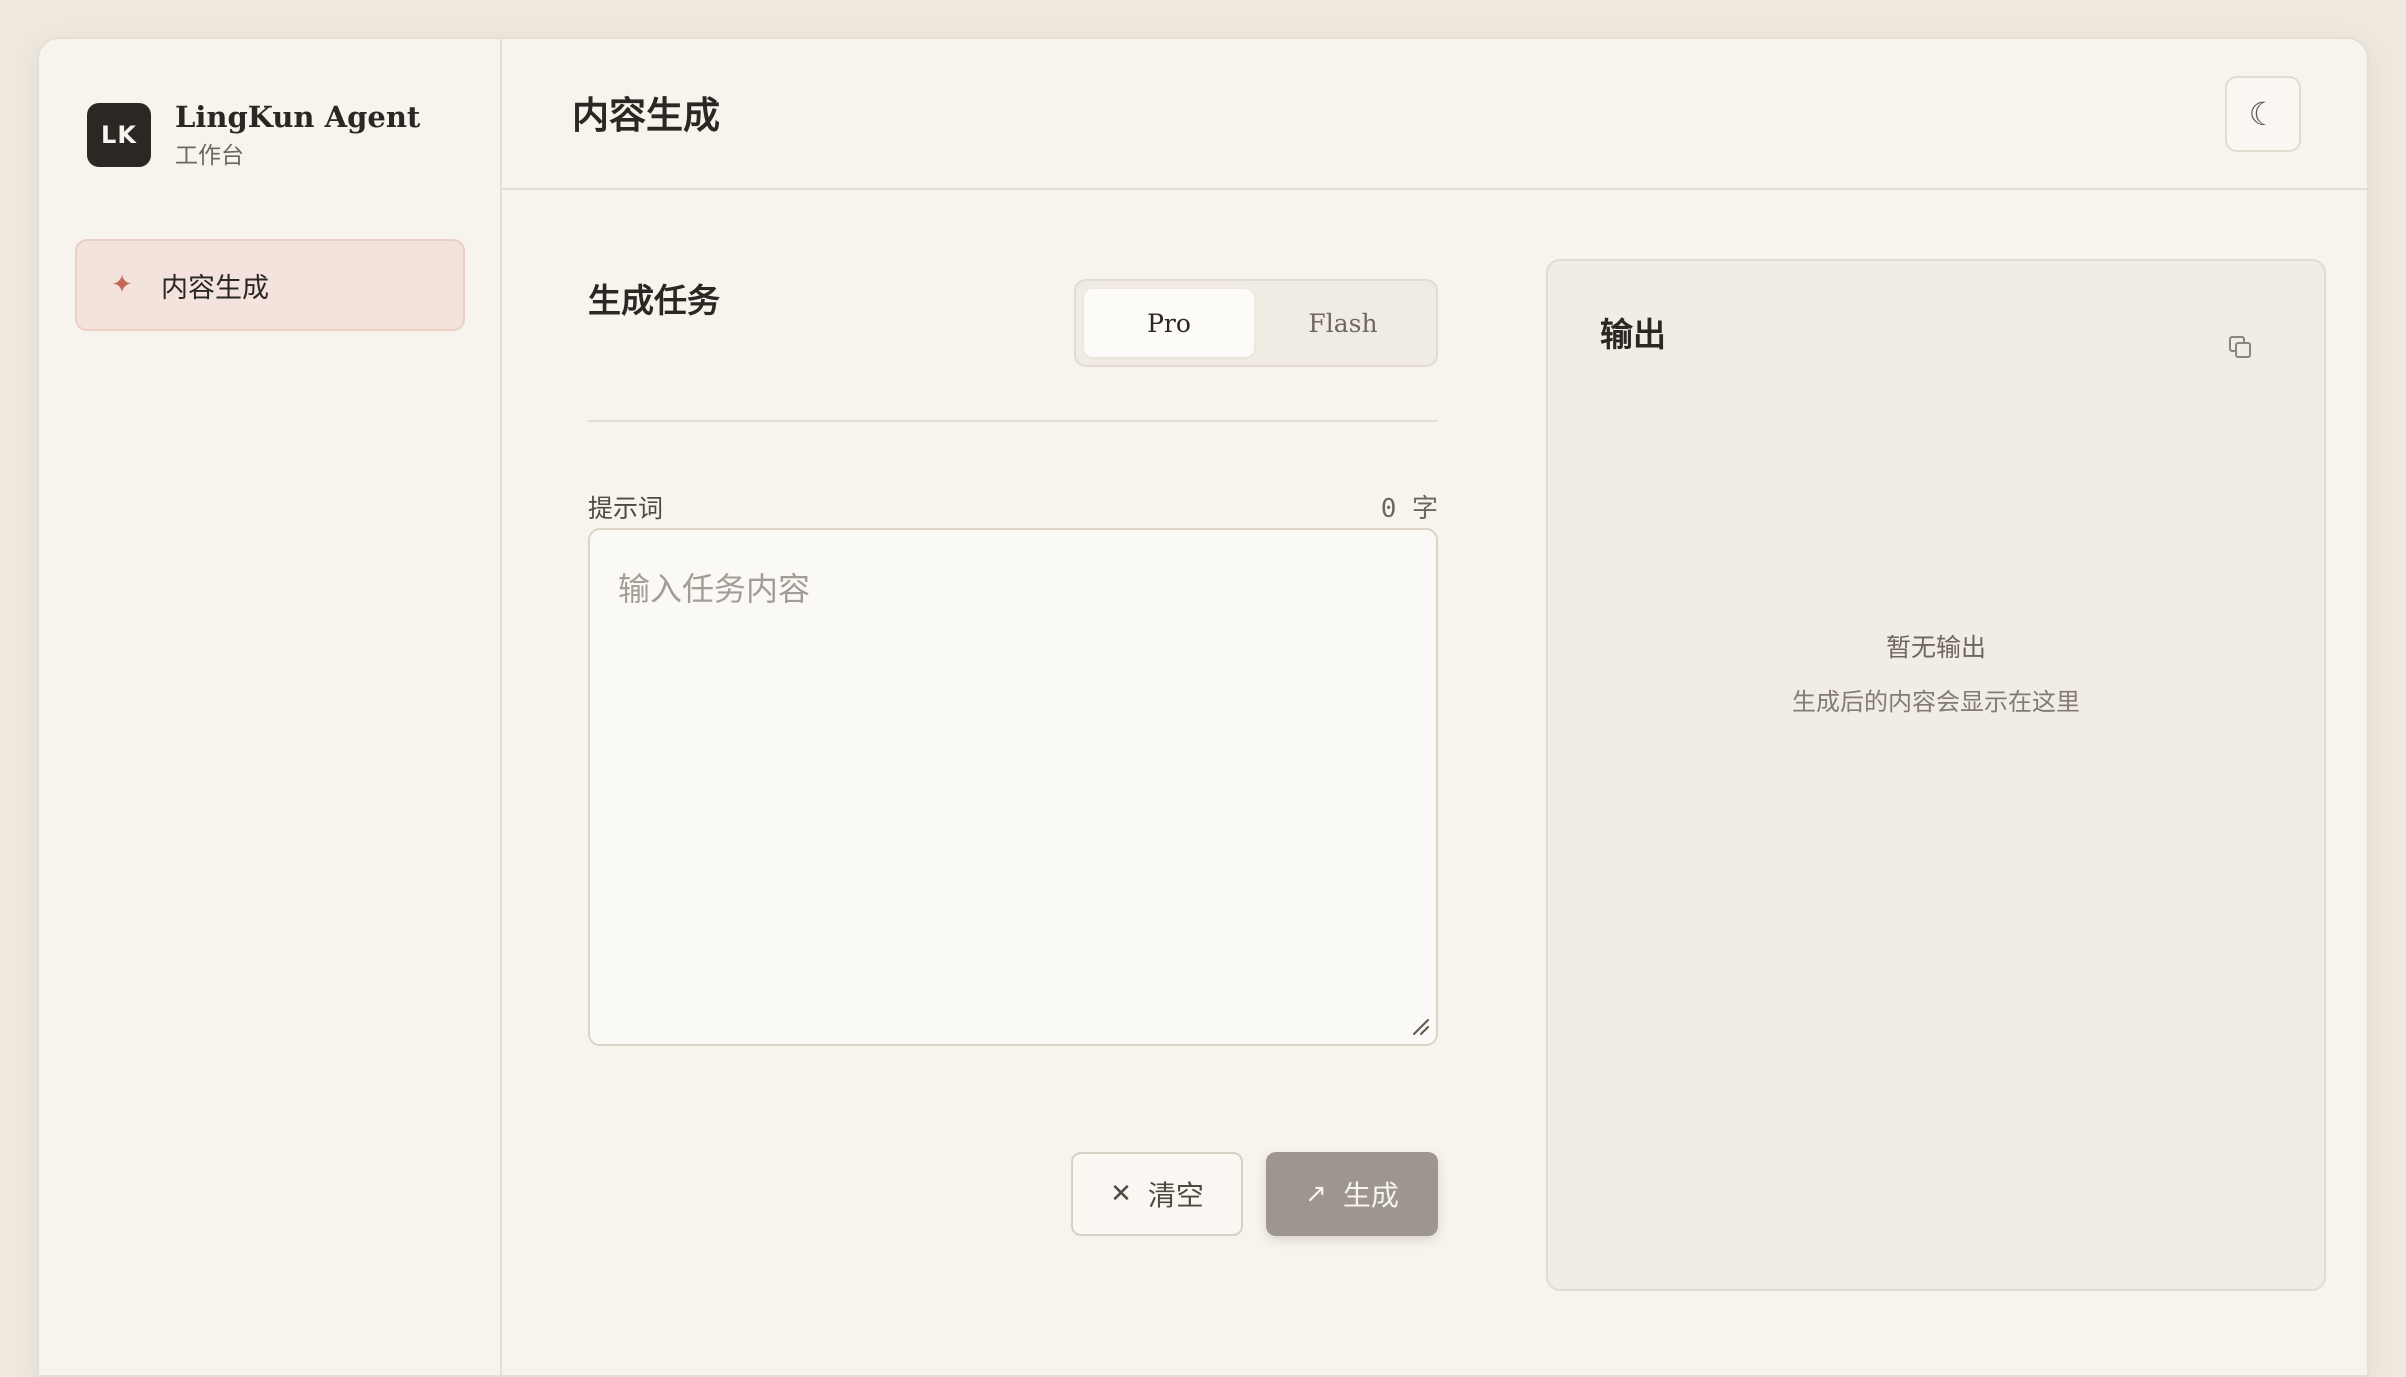 This screenshot has height=1377, width=2406. Describe the element at coordinates (1316, 1194) in the screenshot. I see `arrow-up-right-icon: ↗` at that location.